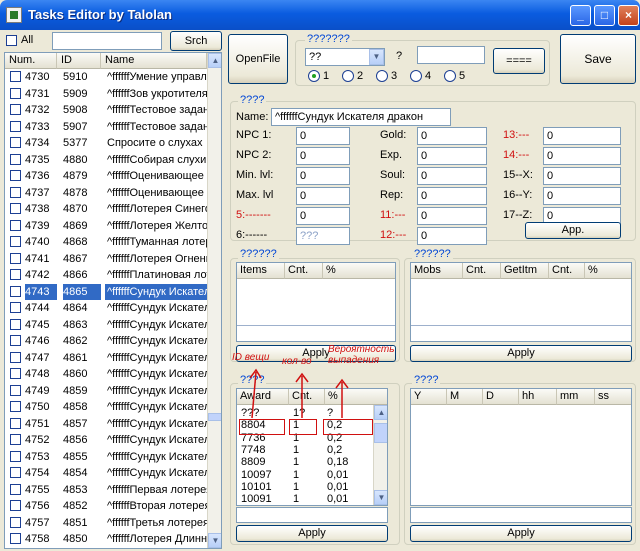  What do you see at coordinates (106, 143) in the screenshot?
I see `list-item: 4734 5377 Спросите о слухах` at bounding box center [106, 143].